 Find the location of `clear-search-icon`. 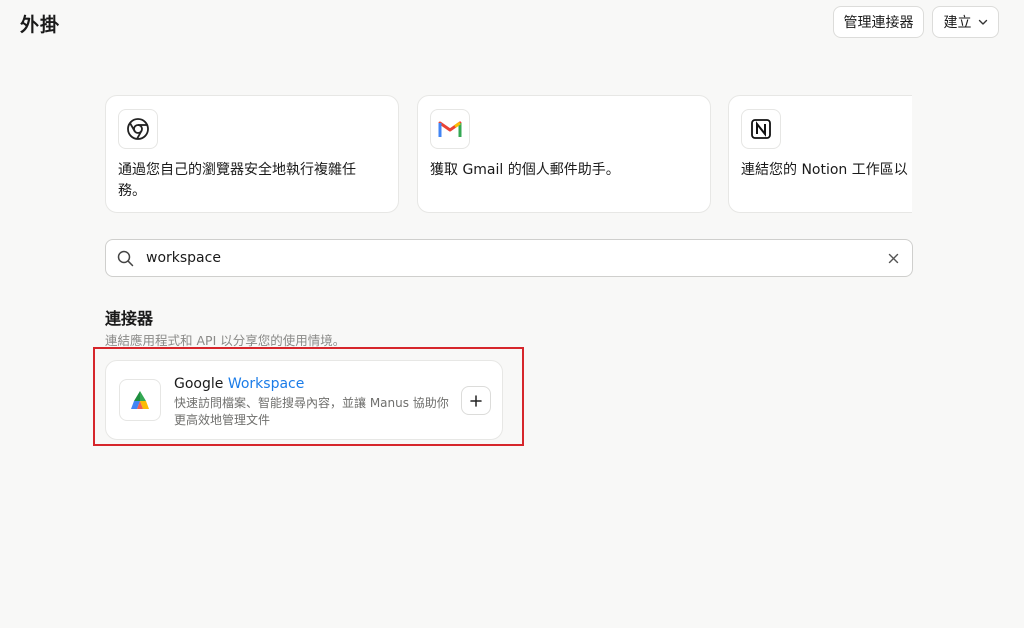

clear-search-icon is located at coordinates (893, 258).